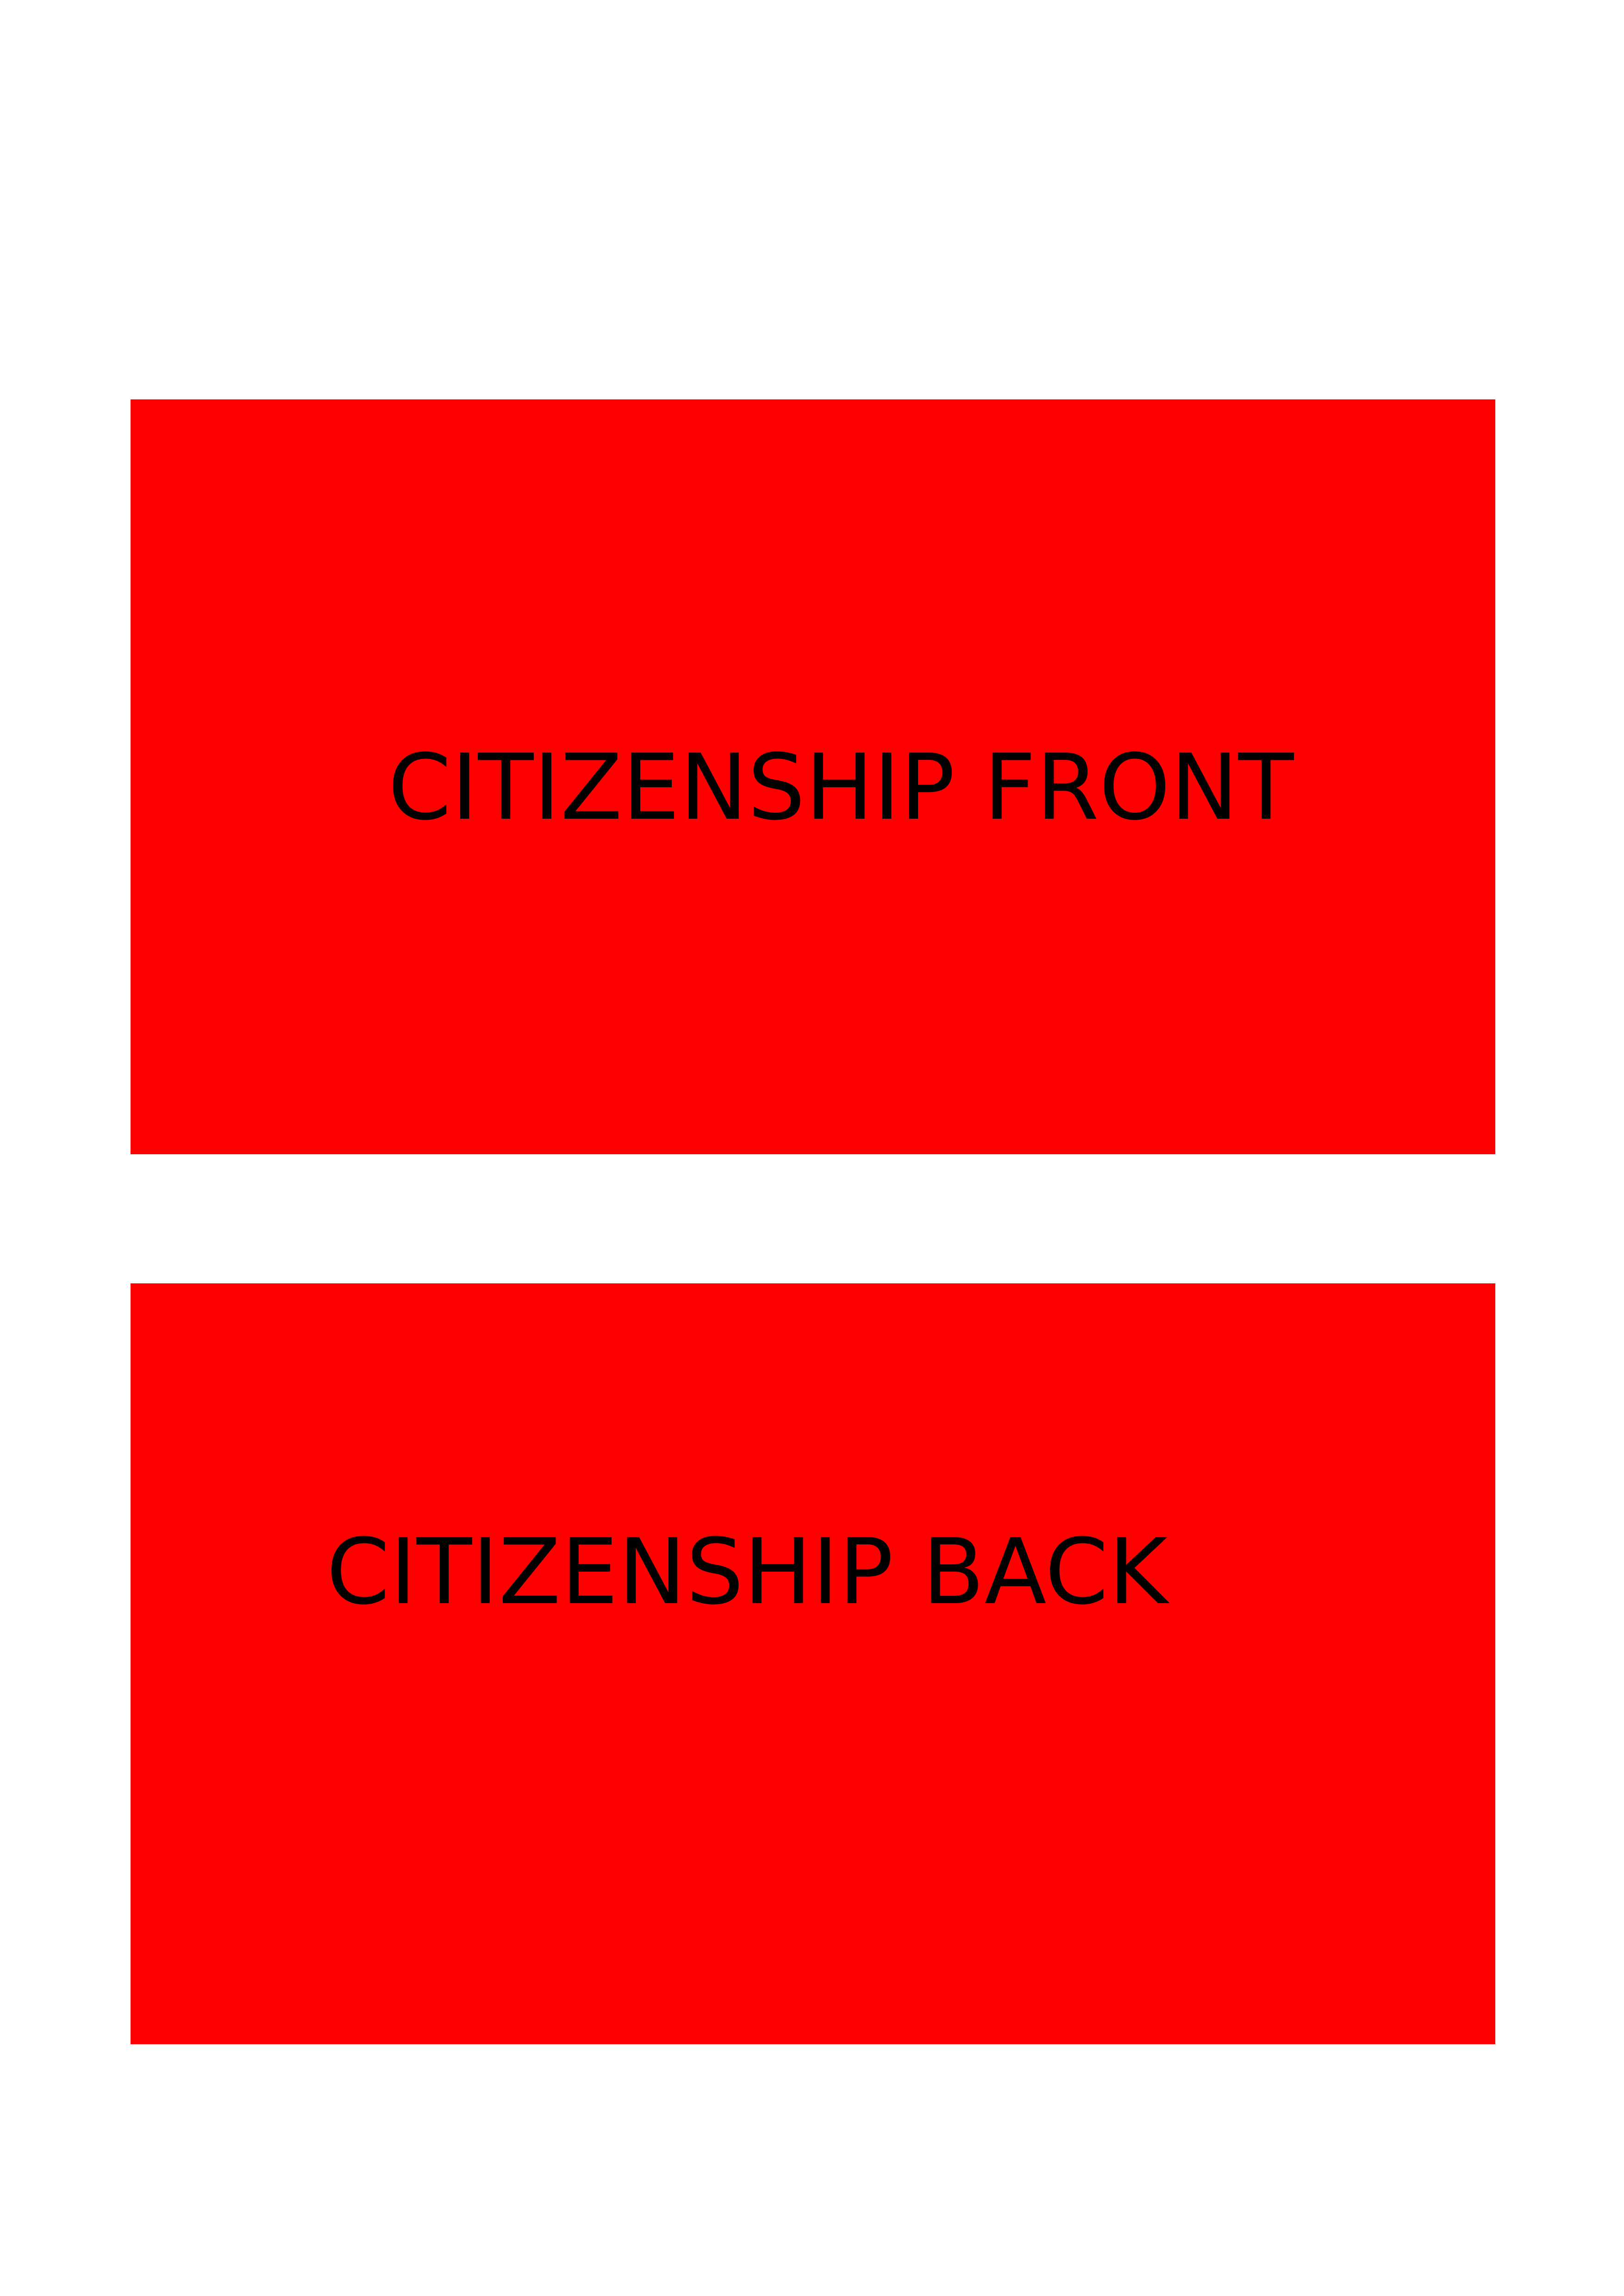  Describe the element at coordinates (841, 787) in the screenshot. I see `citizenship-front-label: CITIZENSHIP FRONT` at that location.